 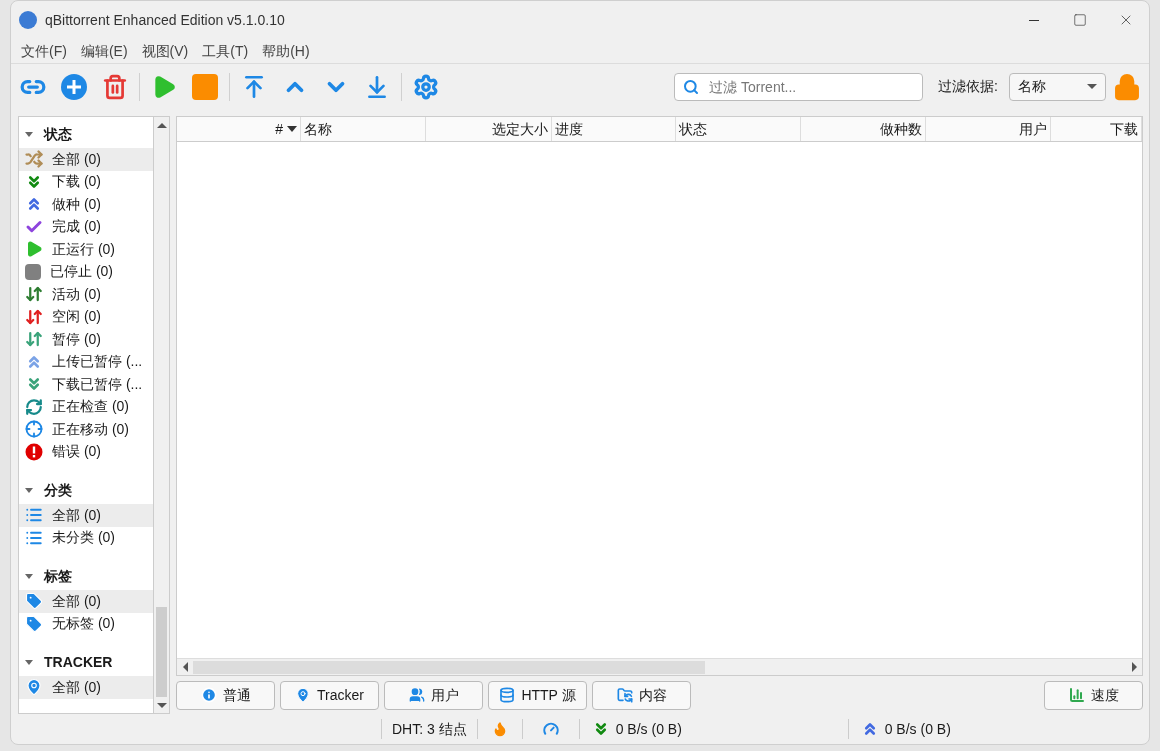 What do you see at coordinates (78, 662) in the screenshot?
I see `section-title: TRACKER` at bounding box center [78, 662].